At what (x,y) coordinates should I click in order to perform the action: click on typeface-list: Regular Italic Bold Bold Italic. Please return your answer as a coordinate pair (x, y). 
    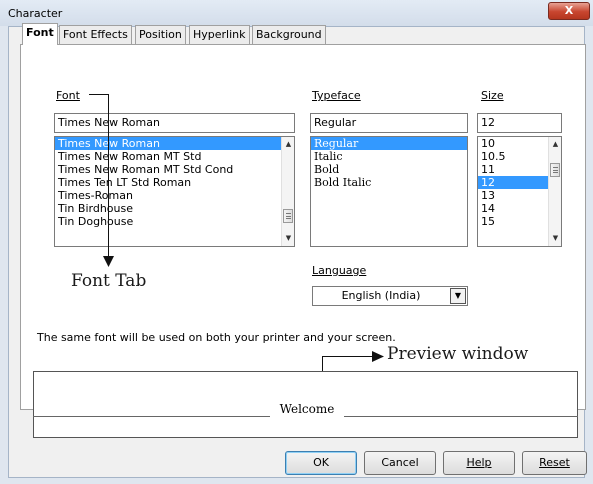
    Looking at the image, I should click on (389, 191).